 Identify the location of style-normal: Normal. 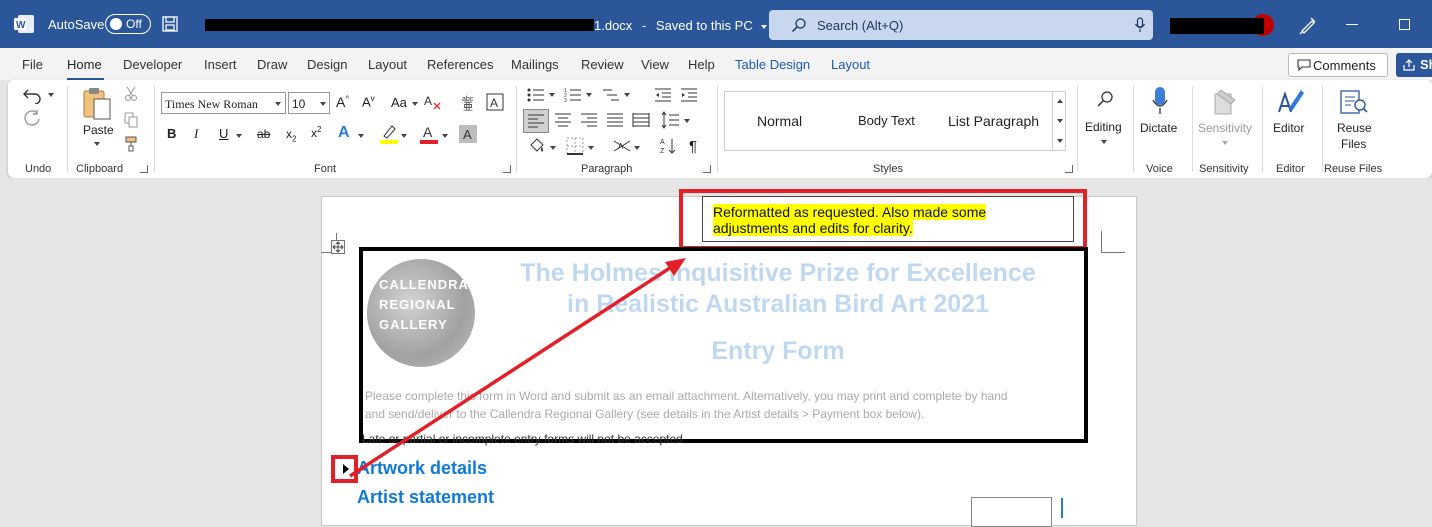
(779, 121).